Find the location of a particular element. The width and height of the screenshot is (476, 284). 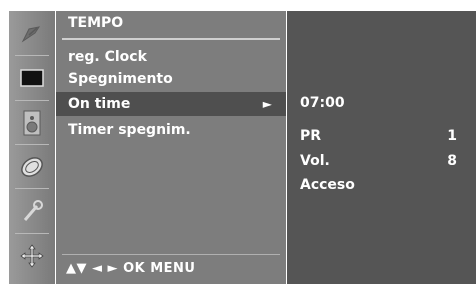

pr-label: PR is located at coordinates (311, 136).